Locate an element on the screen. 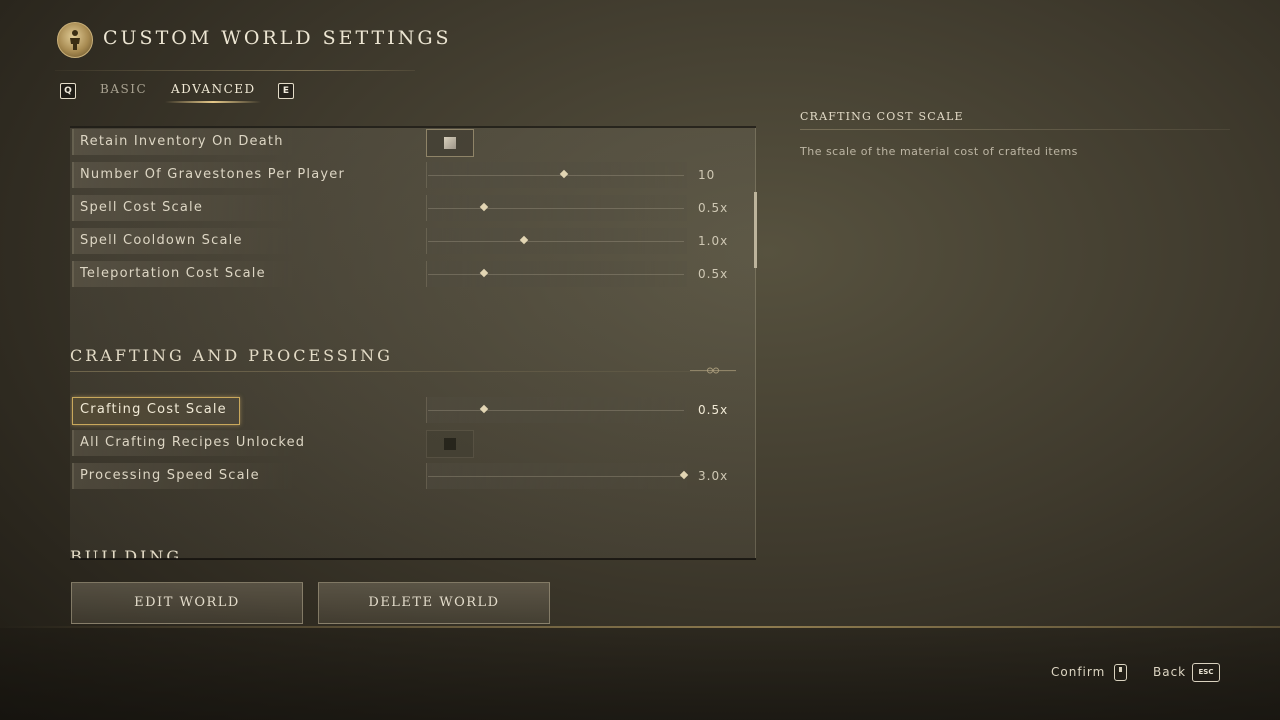 The height and width of the screenshot is (720, 1280). setting-row-crafting-cost: Crafting Cost Scale 0.5x is located at coordinates (407, 411).